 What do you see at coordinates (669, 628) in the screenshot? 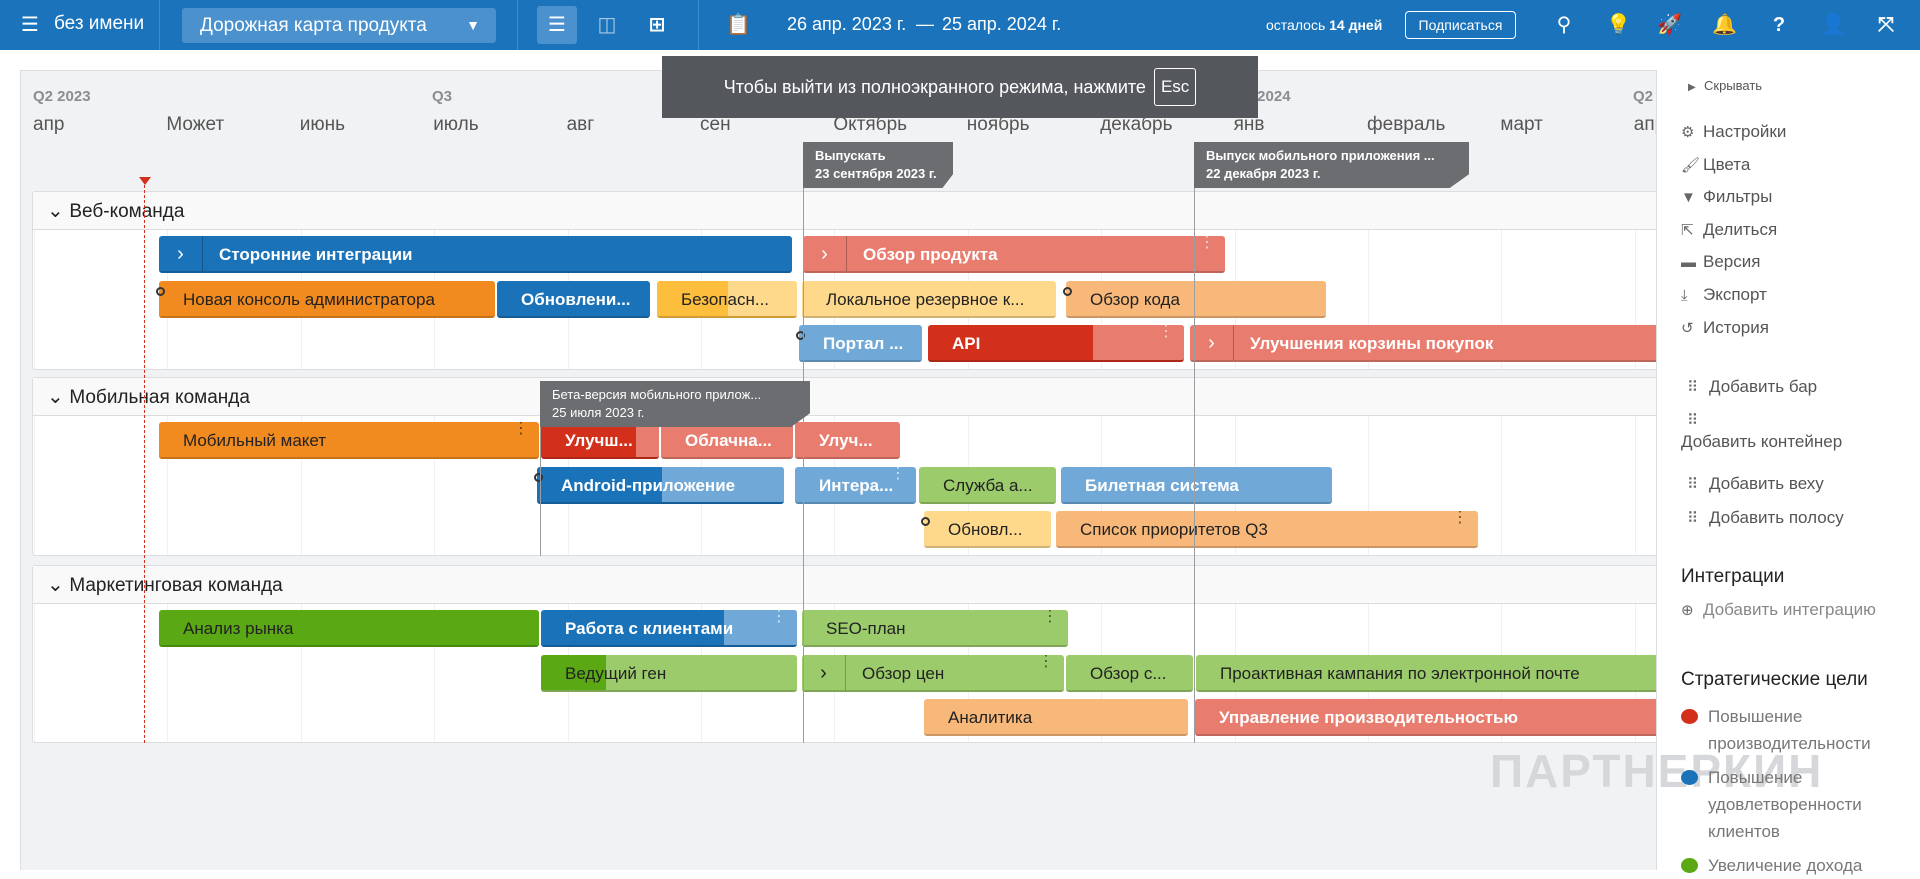
I see `roadmap-bar: Работа с клиентами ⋮` at bounding box center [669, 628].